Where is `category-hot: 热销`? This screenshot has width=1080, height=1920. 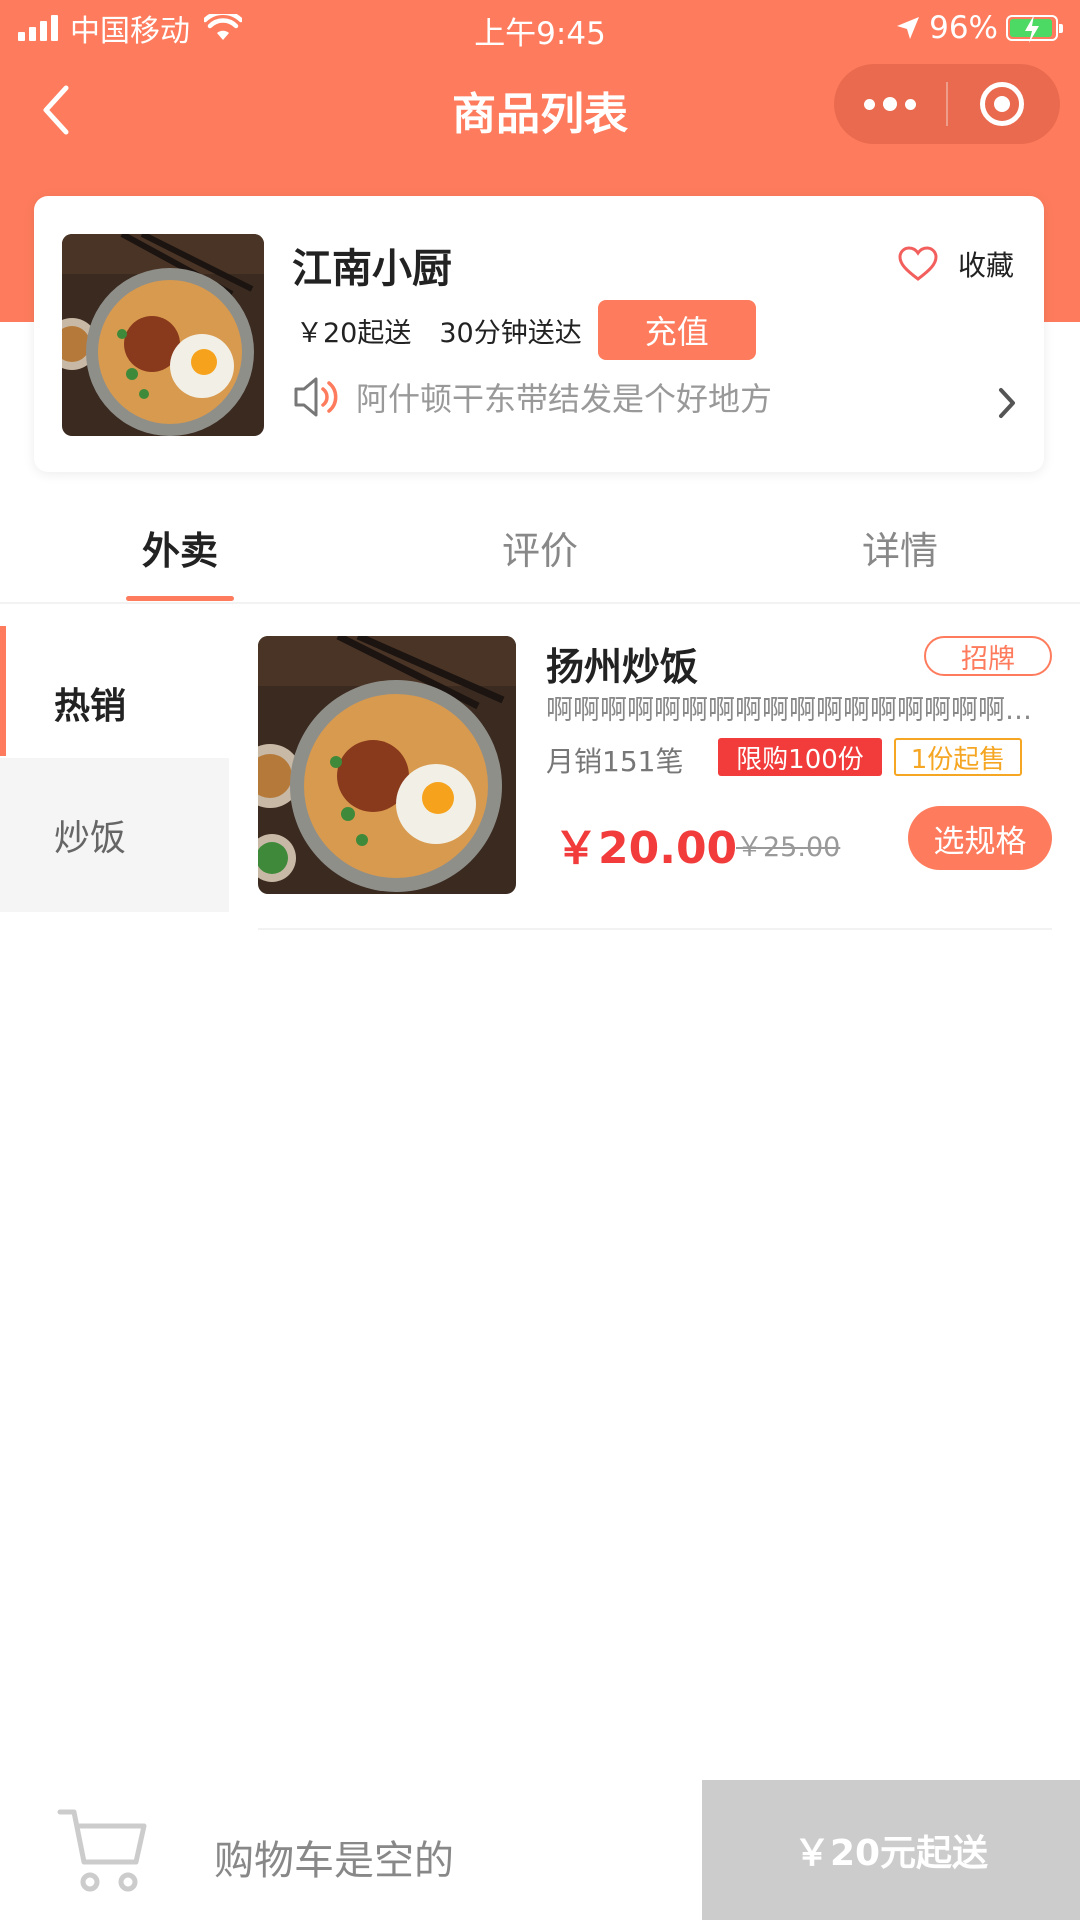
category-hot: 热销 is located at coordinates (114, 703).